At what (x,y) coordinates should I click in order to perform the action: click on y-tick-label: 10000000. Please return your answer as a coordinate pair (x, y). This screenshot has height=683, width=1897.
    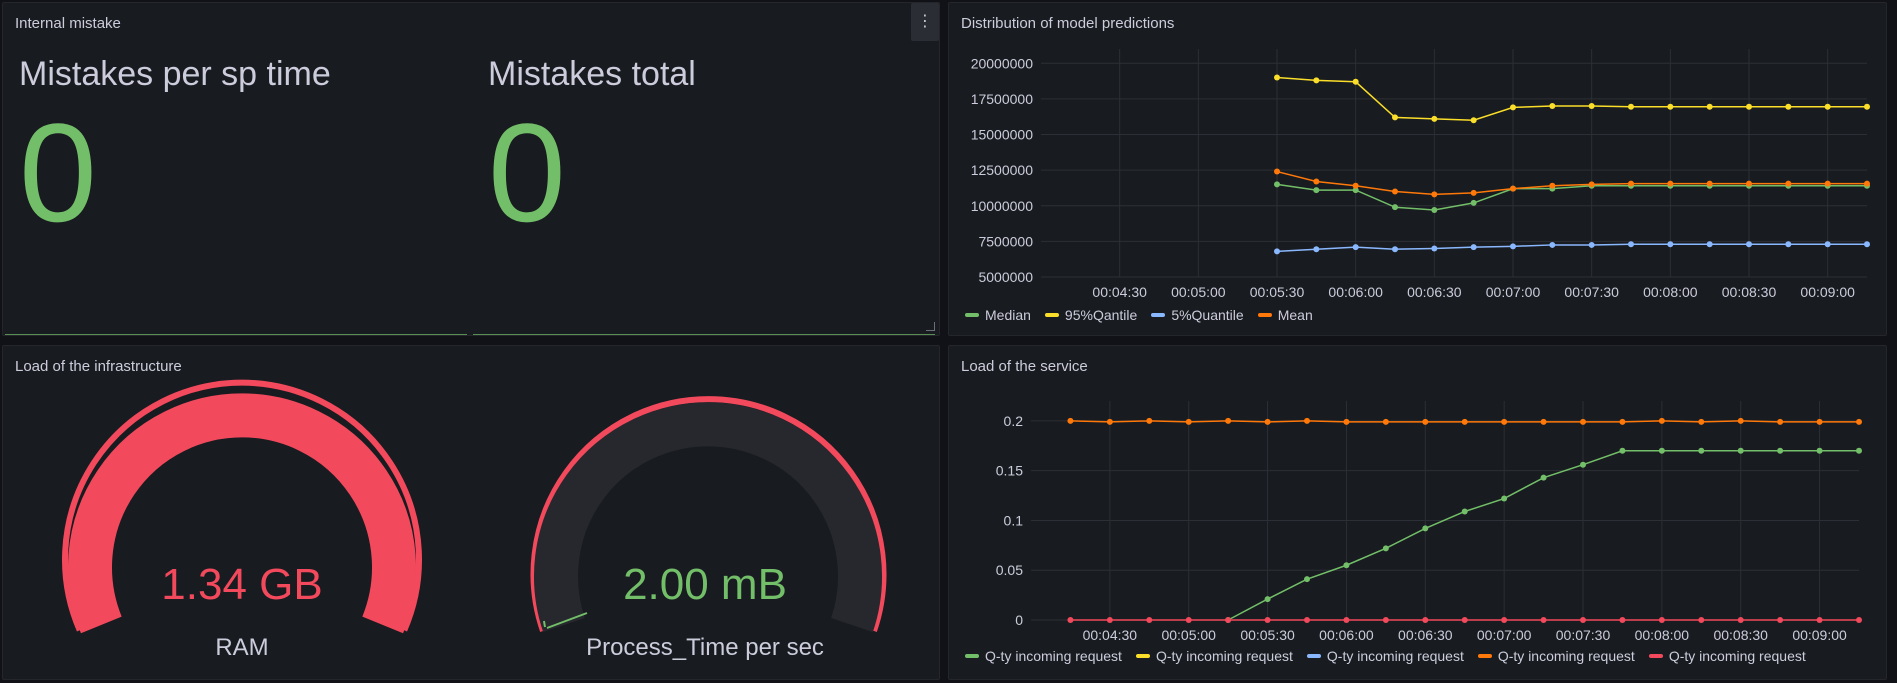
    Looking at the image, I should click on (1002, 206).